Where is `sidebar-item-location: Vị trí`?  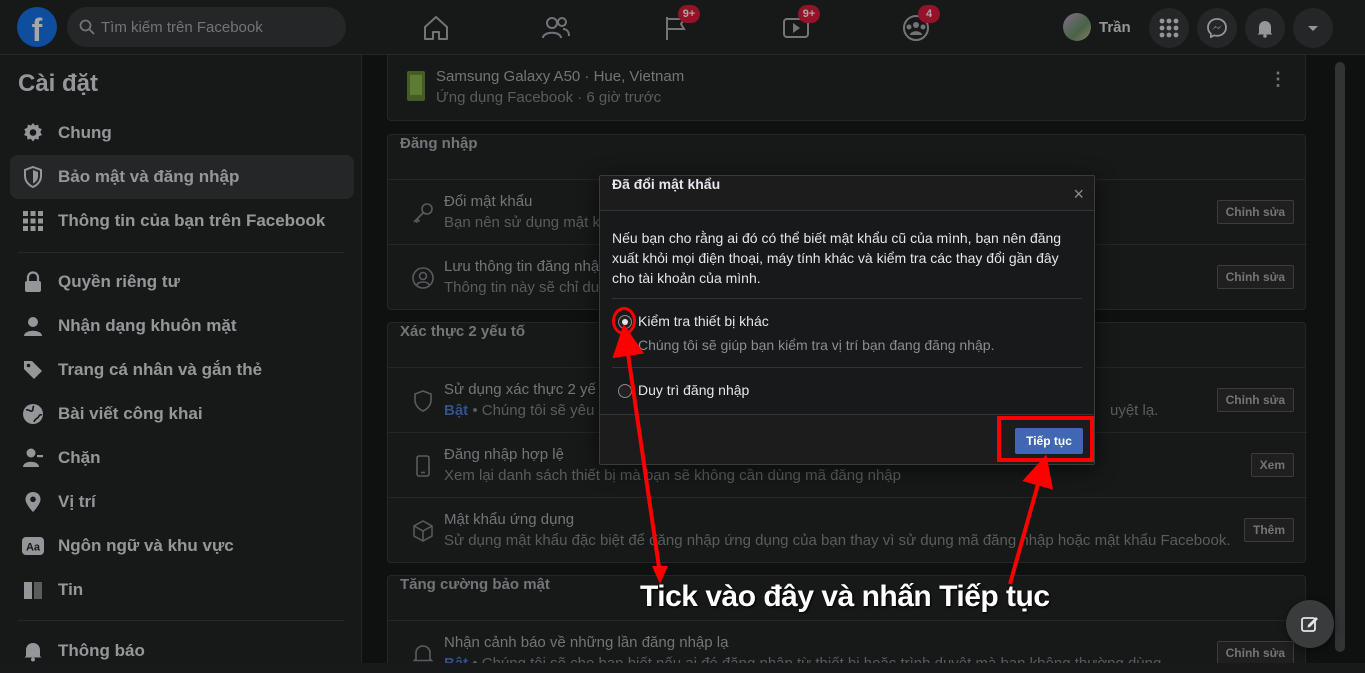 sidebar-item-location: Vị trí is located at coordinates (182, 502).